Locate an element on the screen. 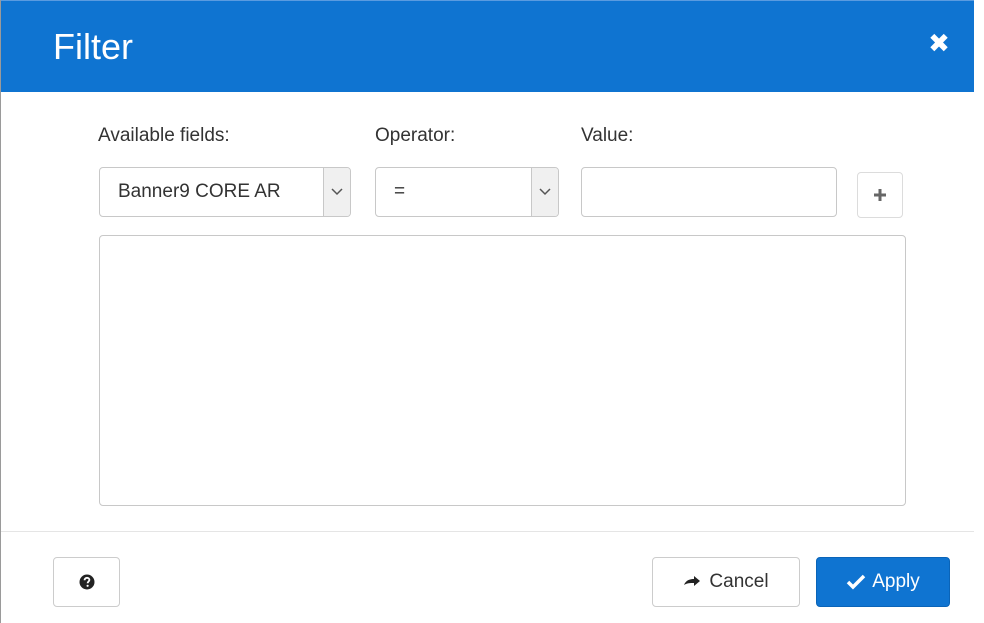 This screenshot has height=623, width=984. dialog-title: Filter is located at coordinates (93, 46).